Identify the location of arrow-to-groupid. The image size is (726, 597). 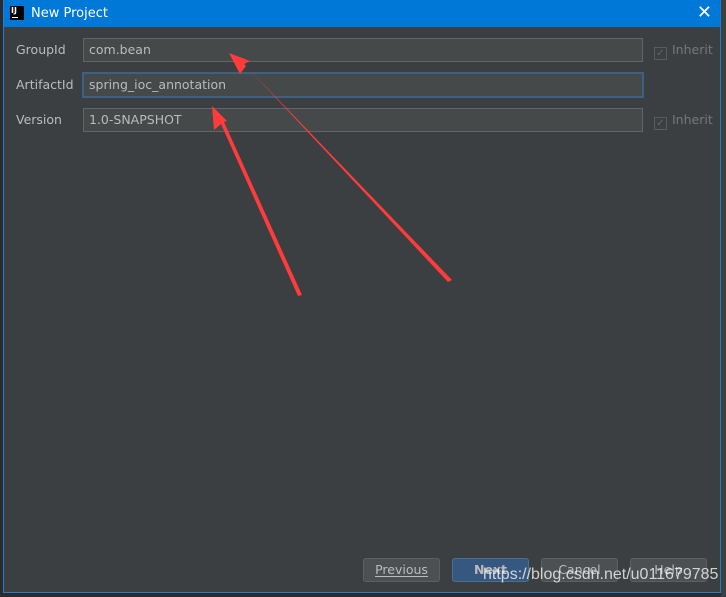
(340, 167).